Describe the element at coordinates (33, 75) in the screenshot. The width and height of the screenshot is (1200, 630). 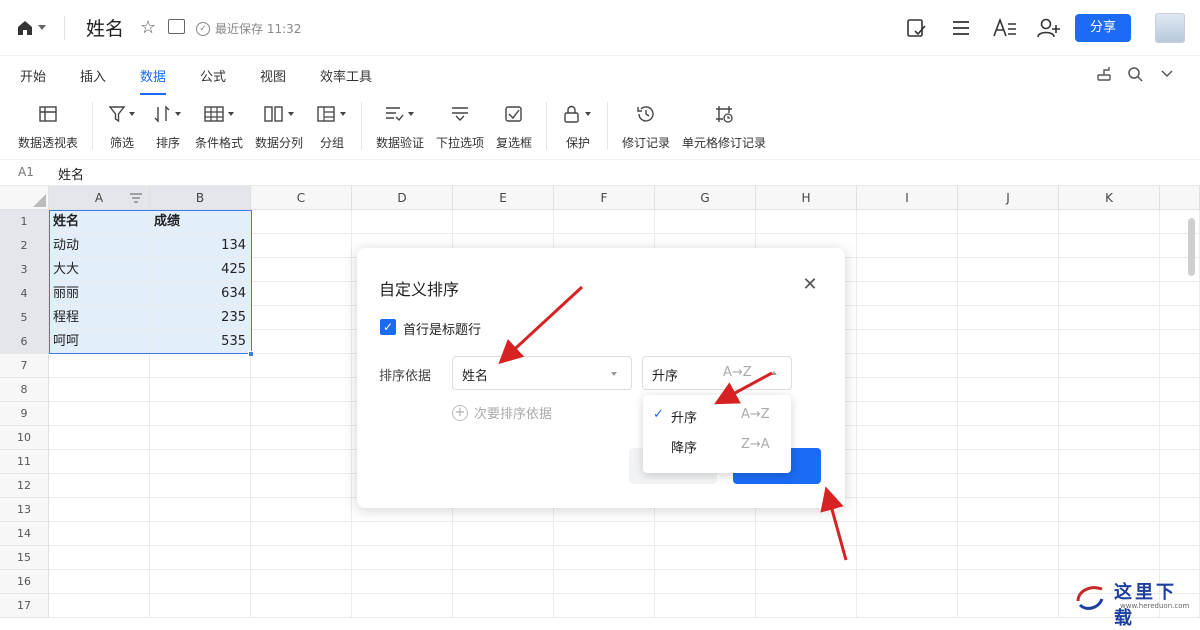
I see `tab-start: 开始` at that location.